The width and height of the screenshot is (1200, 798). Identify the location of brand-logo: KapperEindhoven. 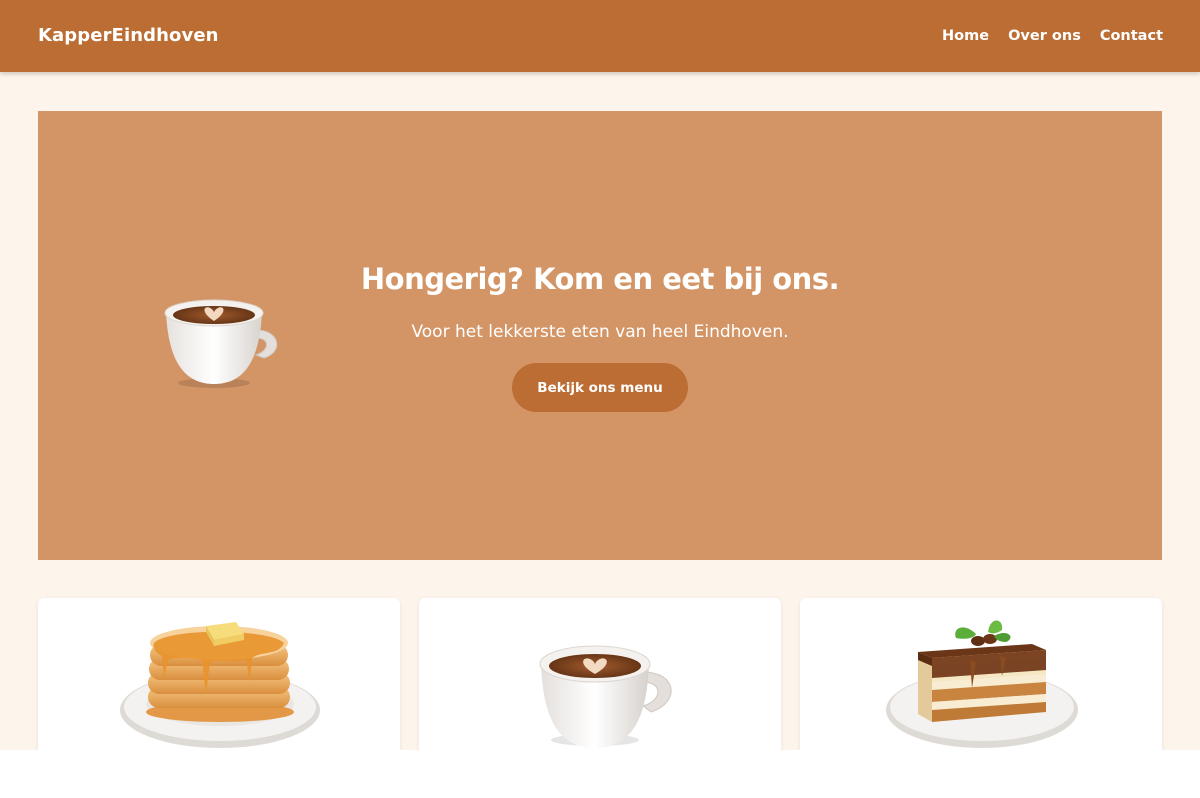
(128, 35).